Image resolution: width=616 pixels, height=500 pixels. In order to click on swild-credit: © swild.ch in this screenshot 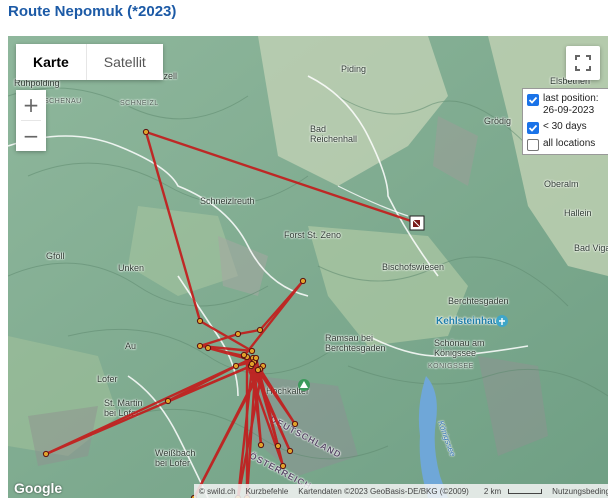, I will do `click(217, 491)`.